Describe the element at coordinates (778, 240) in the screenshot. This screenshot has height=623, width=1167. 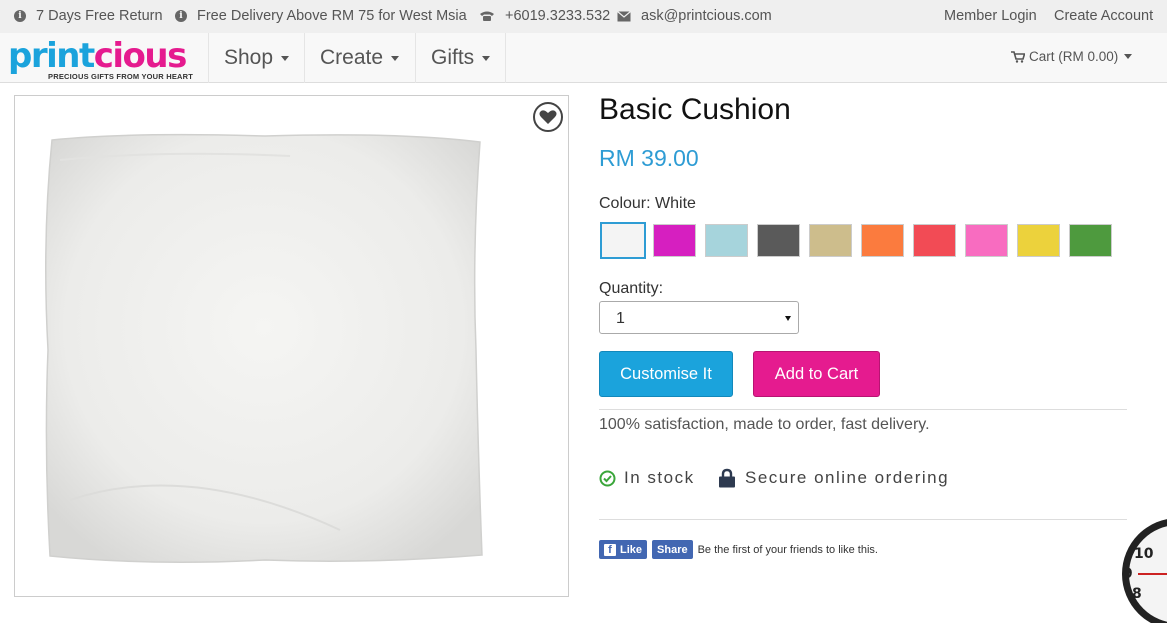
I see `colour-swatch-dark-grey` at that location.